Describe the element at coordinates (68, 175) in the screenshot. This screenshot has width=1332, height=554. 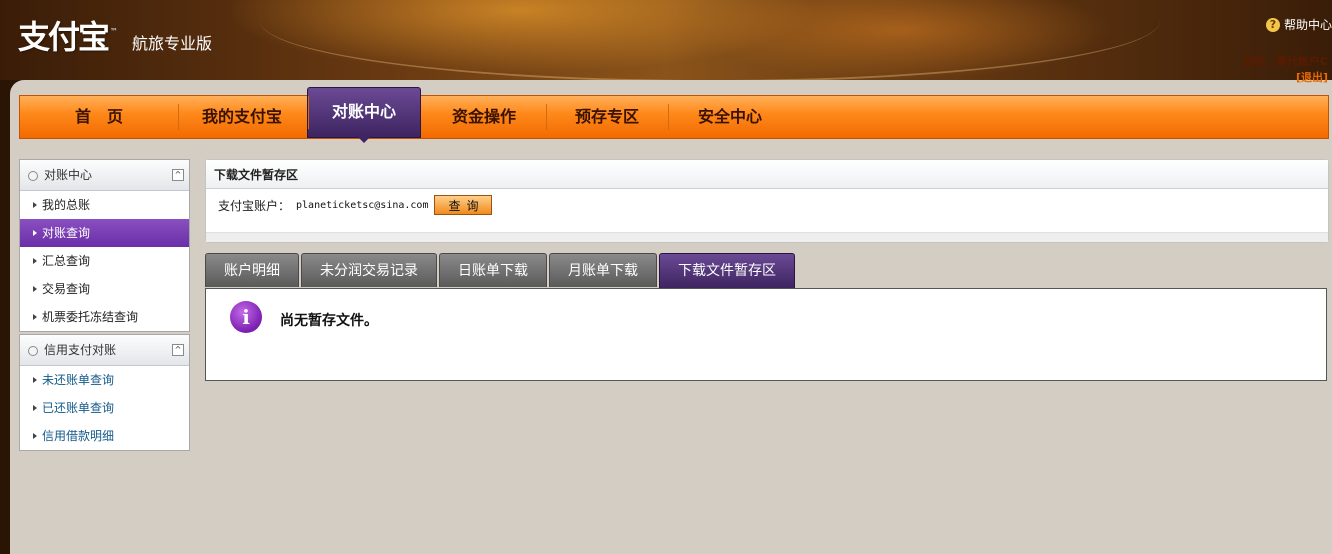
I see `sidebar-group-title: 对账中心` at that location.